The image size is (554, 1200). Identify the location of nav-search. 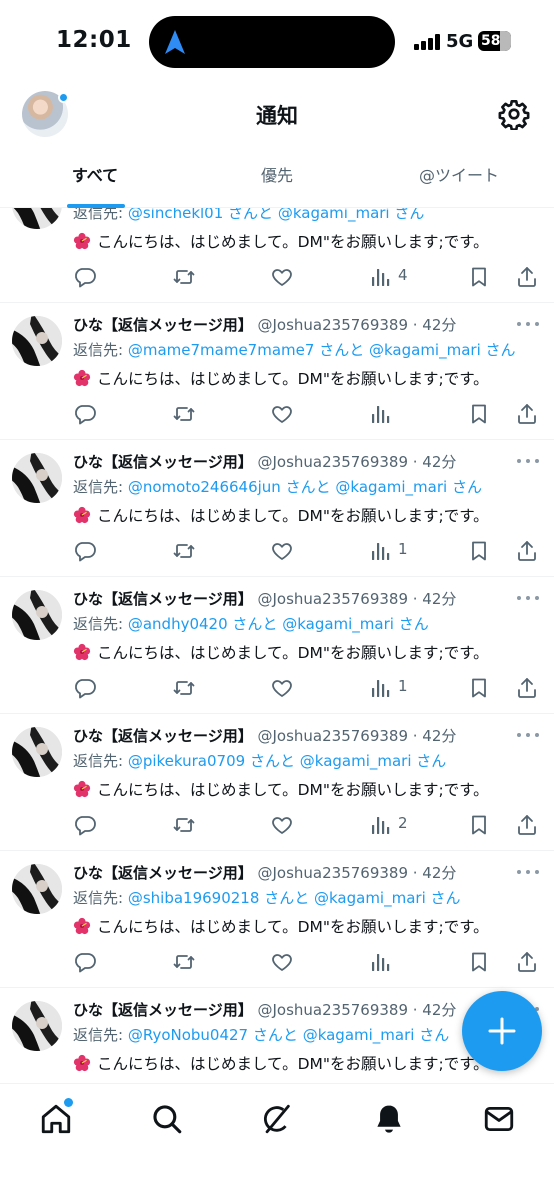
(167, 1119).